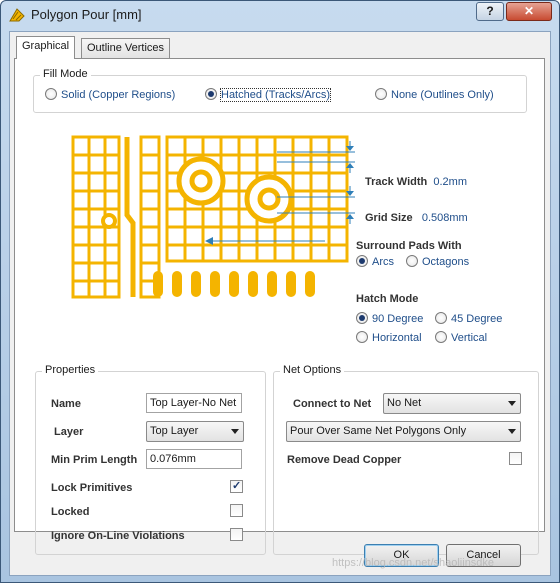 The height and width of the screenshot is (583, 560). What do you see at coordinates (477, 319) in the screenshot?
I see `hatch-45-label: 45 Degree` at bounding box center [477, 319].